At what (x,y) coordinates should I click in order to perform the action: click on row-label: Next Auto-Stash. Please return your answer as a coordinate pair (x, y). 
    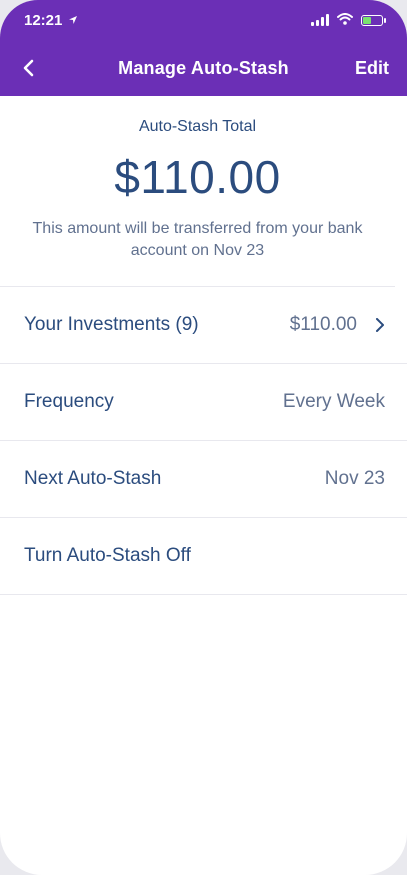
    Looking at the image, I should click on (93, 478).